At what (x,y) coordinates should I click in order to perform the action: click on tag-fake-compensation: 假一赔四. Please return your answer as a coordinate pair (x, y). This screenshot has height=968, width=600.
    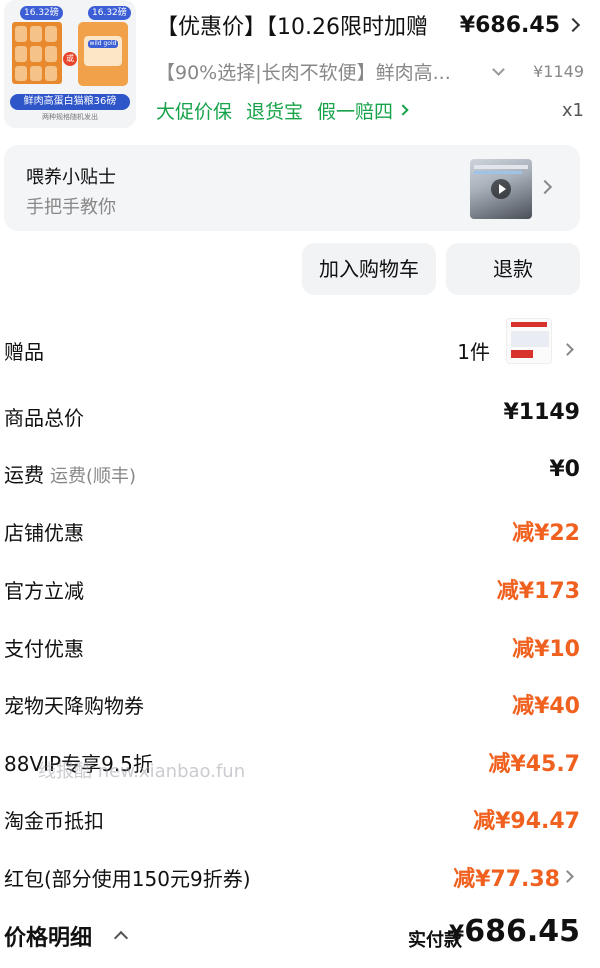
    Looking at the image, I should click on (355, 111).